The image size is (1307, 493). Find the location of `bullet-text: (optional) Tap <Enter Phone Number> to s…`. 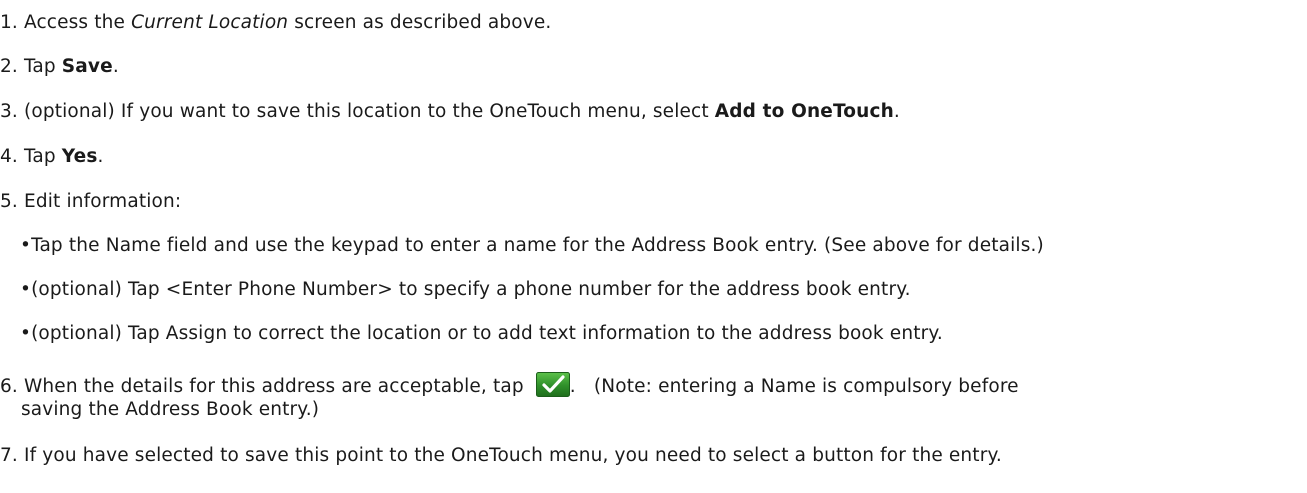

bullet-text: (optional) Tap <Enter Phone Number> to s… is located at coordinates (471, 289).